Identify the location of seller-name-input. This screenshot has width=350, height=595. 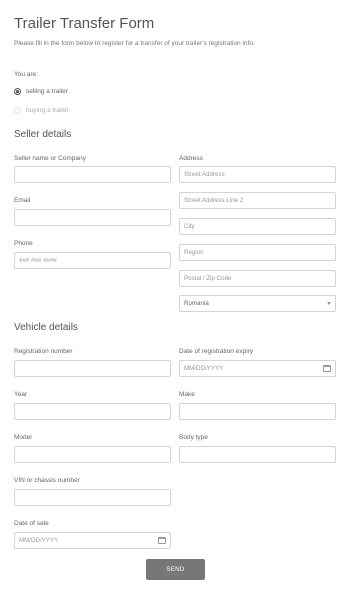
(92, 174).